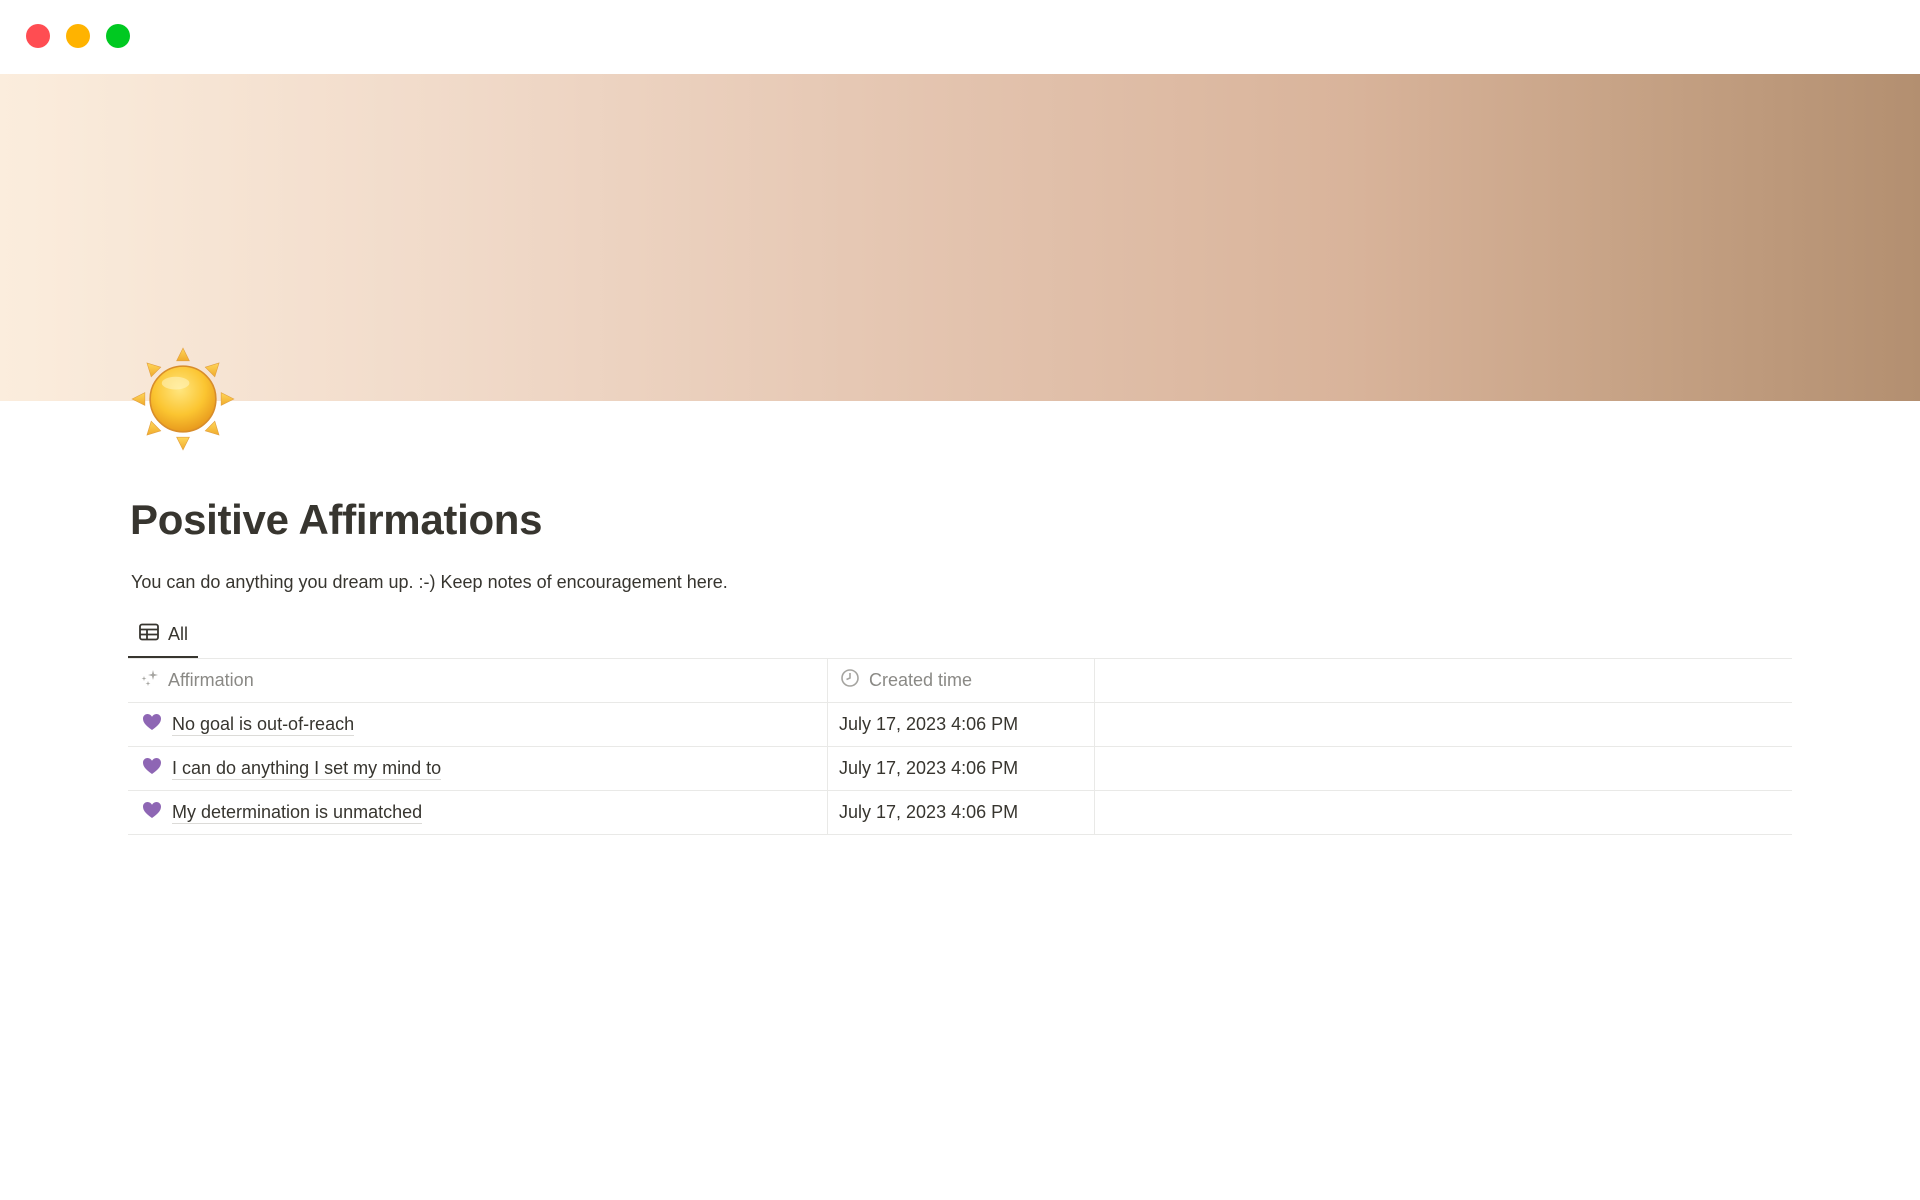  What do you see at coordinates (263, 724) in the screenshot?
I see `affirmation-link: No goal is out-of-reach` at bounding box center [263, 724].